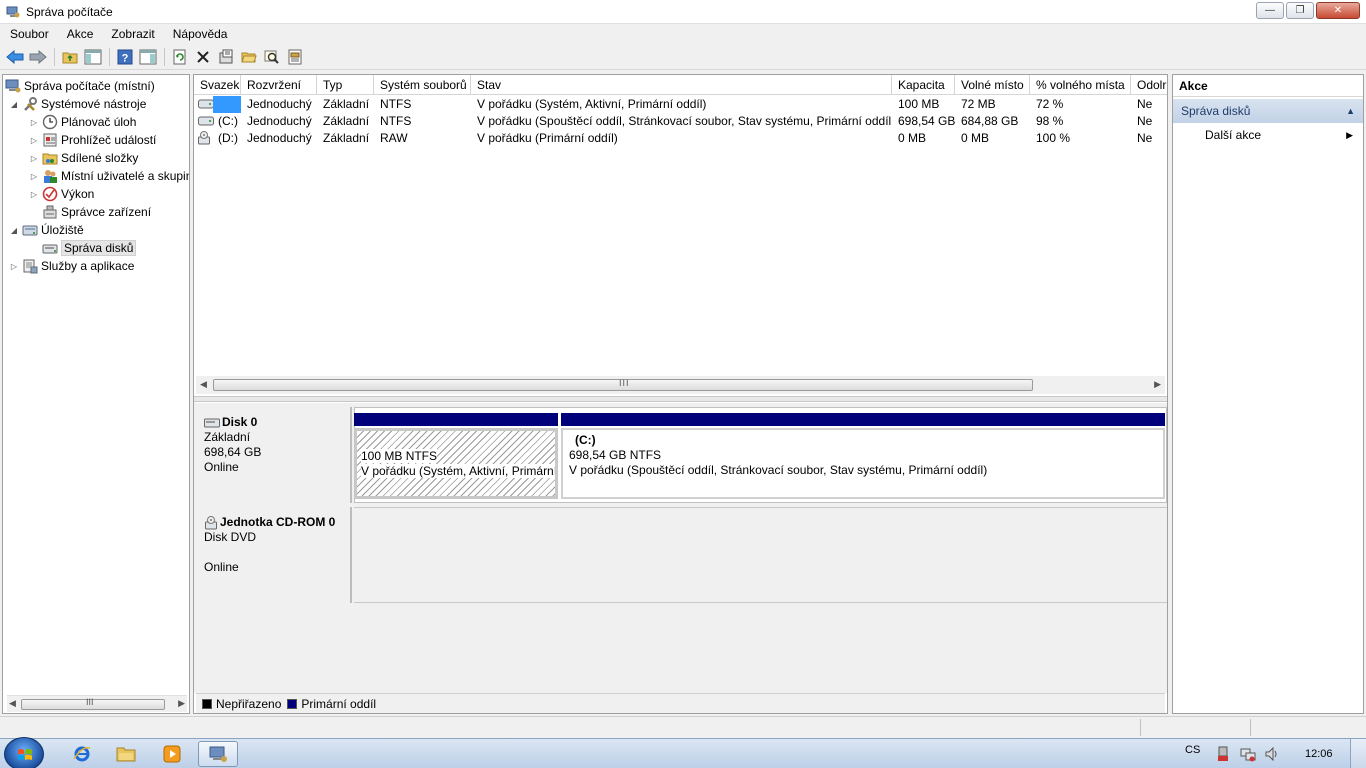  I want to click on start-button, so click(24, 752).